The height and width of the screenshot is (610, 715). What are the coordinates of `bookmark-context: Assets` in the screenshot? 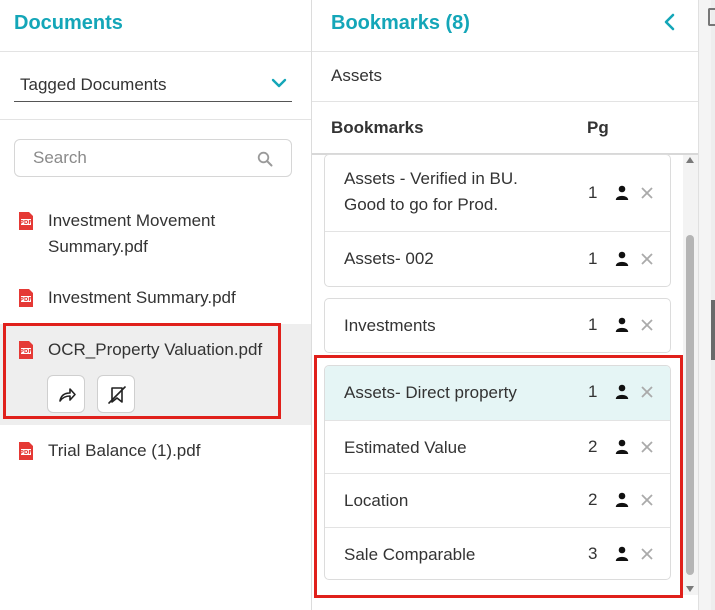 It's located at (357, 75).